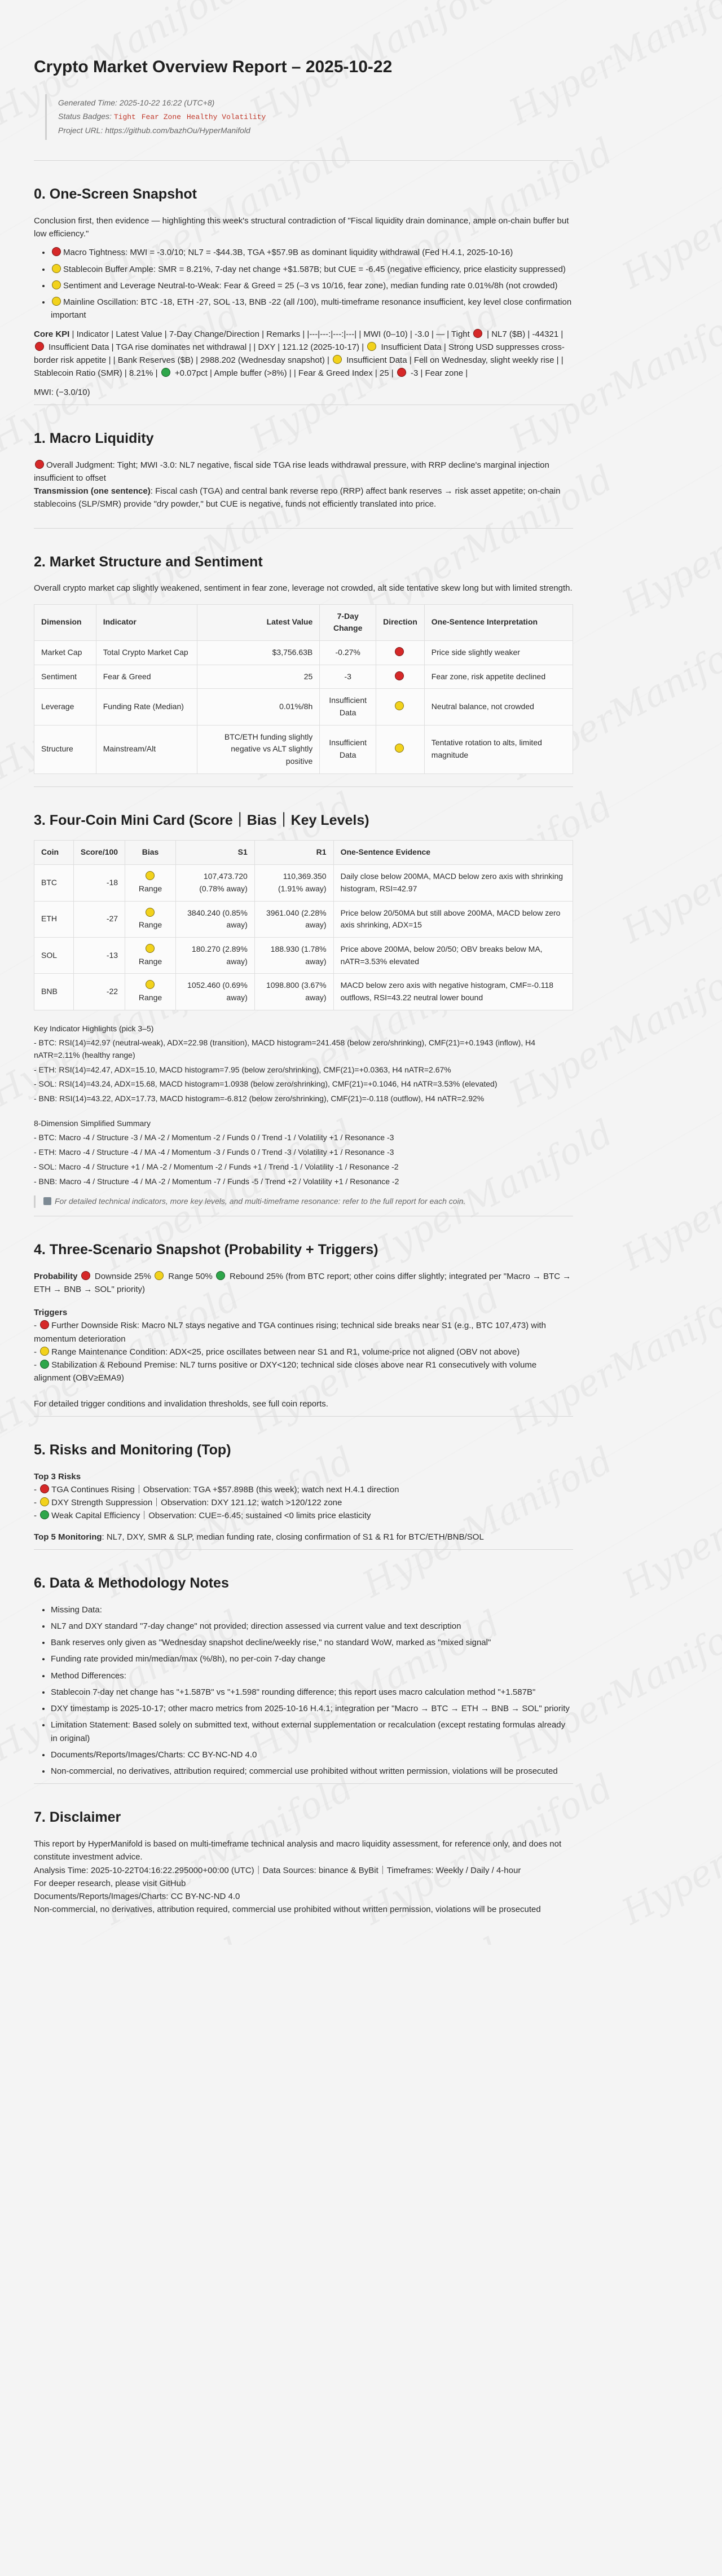 The image size is (722, 2576). What do you see at coordinates (100, 853) in the screenshot?
I see `col-score: Score/100` at bounding box center [100, 853].